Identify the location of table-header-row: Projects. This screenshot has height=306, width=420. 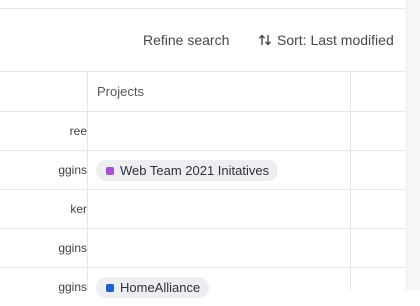
(203, 91).